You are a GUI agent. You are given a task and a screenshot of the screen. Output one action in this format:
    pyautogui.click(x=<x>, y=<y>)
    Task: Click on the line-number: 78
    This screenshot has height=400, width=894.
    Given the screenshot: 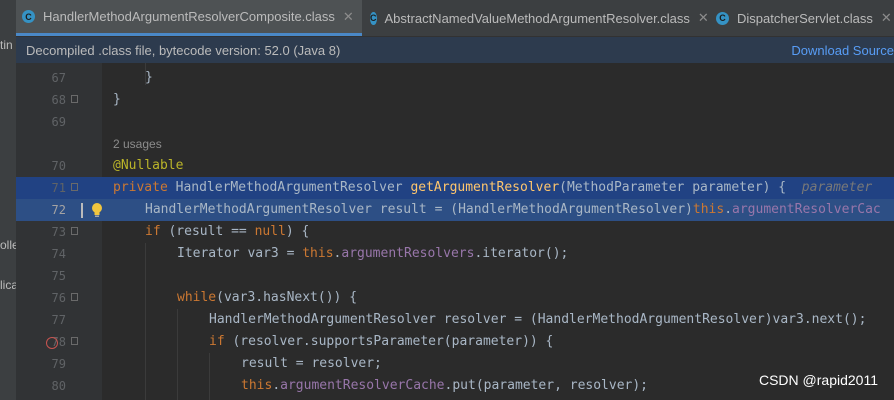 What is the action you would take?
    pyautogui.click(x=58, y=342)
    